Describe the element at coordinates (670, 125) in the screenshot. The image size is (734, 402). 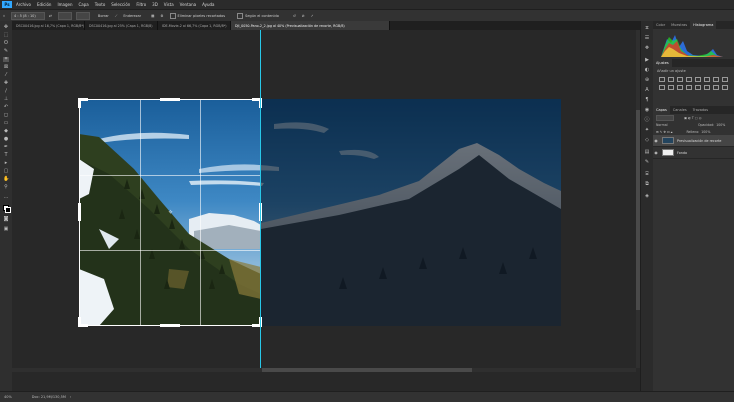
I see `blend-mode-select: Normal` at that location.